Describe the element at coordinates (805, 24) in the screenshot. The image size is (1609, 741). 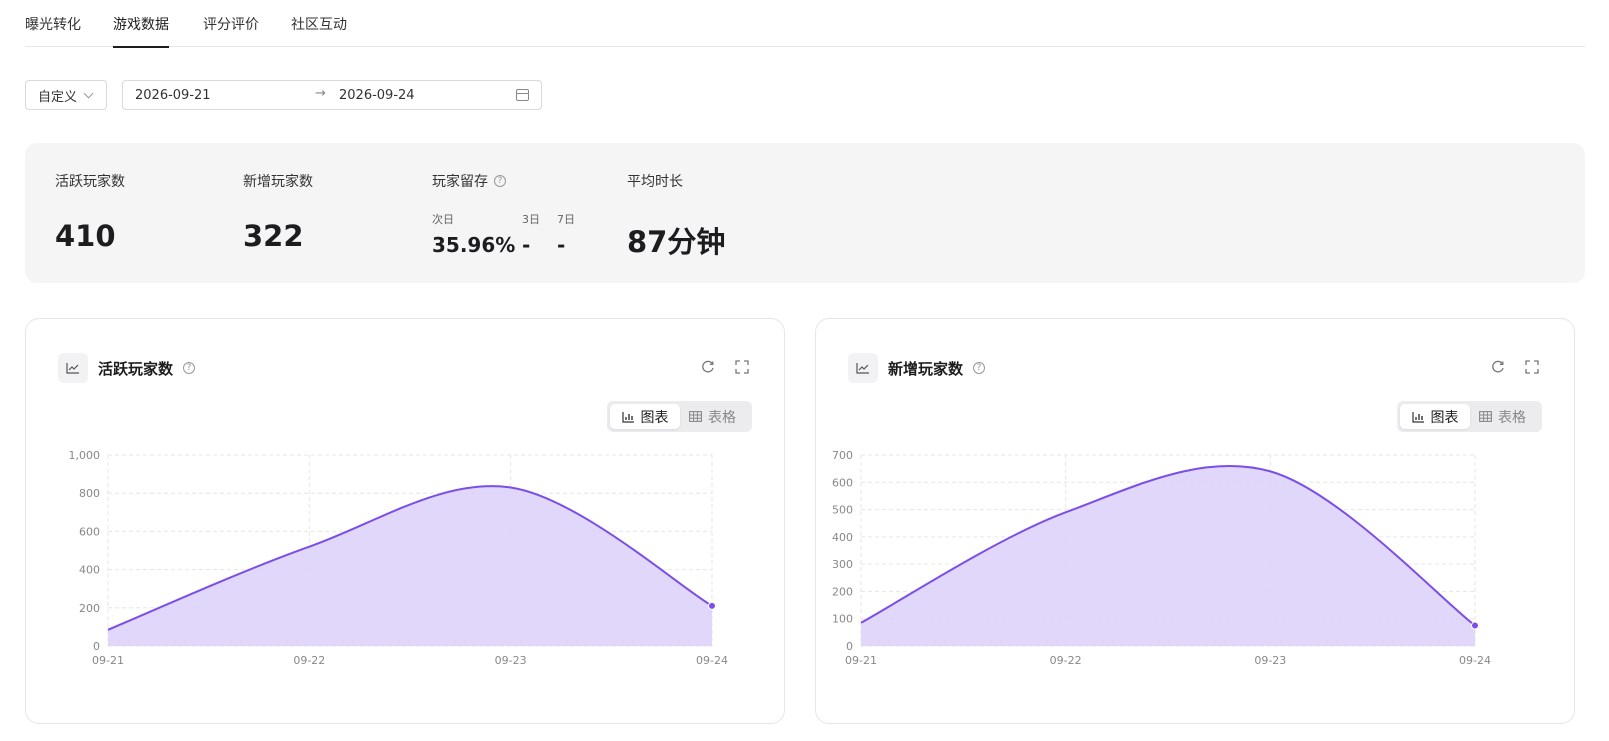
I see `tab-bar: 曝光转化 游戏数据 评分评价 社区互动` at that location.